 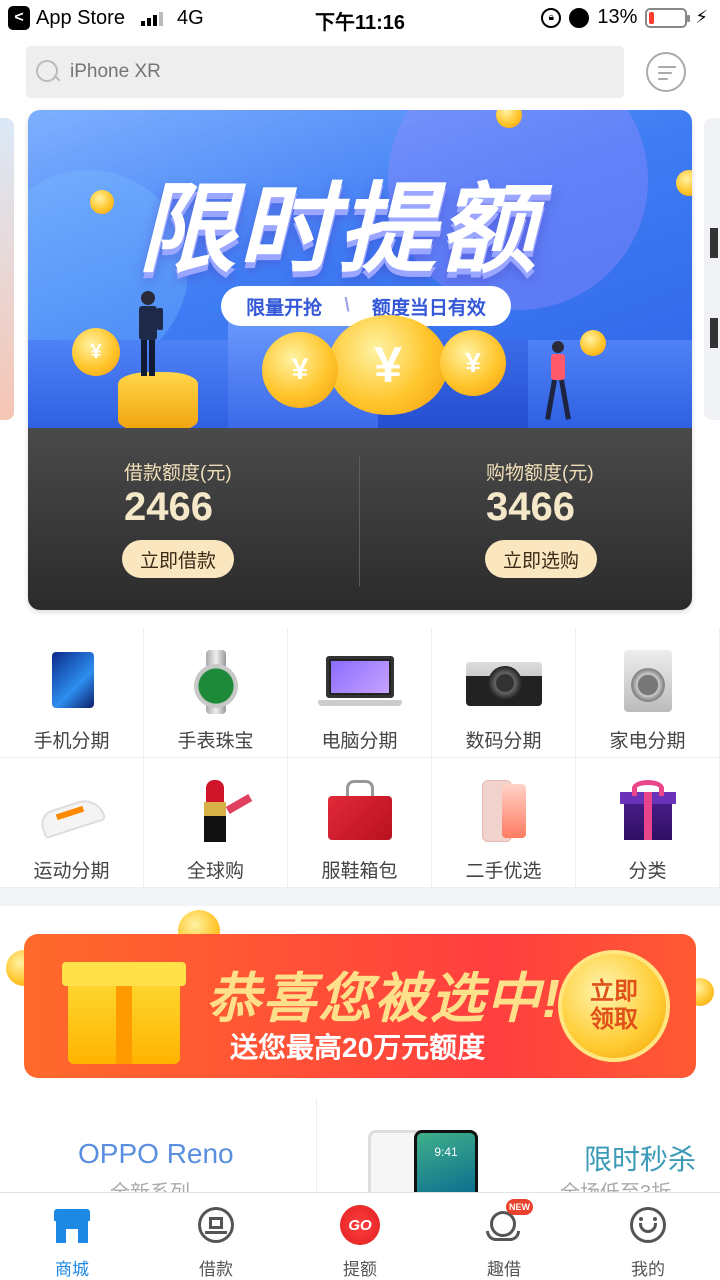 I want to click on loan-credit-value: 2466, so click(x=168, y=507).